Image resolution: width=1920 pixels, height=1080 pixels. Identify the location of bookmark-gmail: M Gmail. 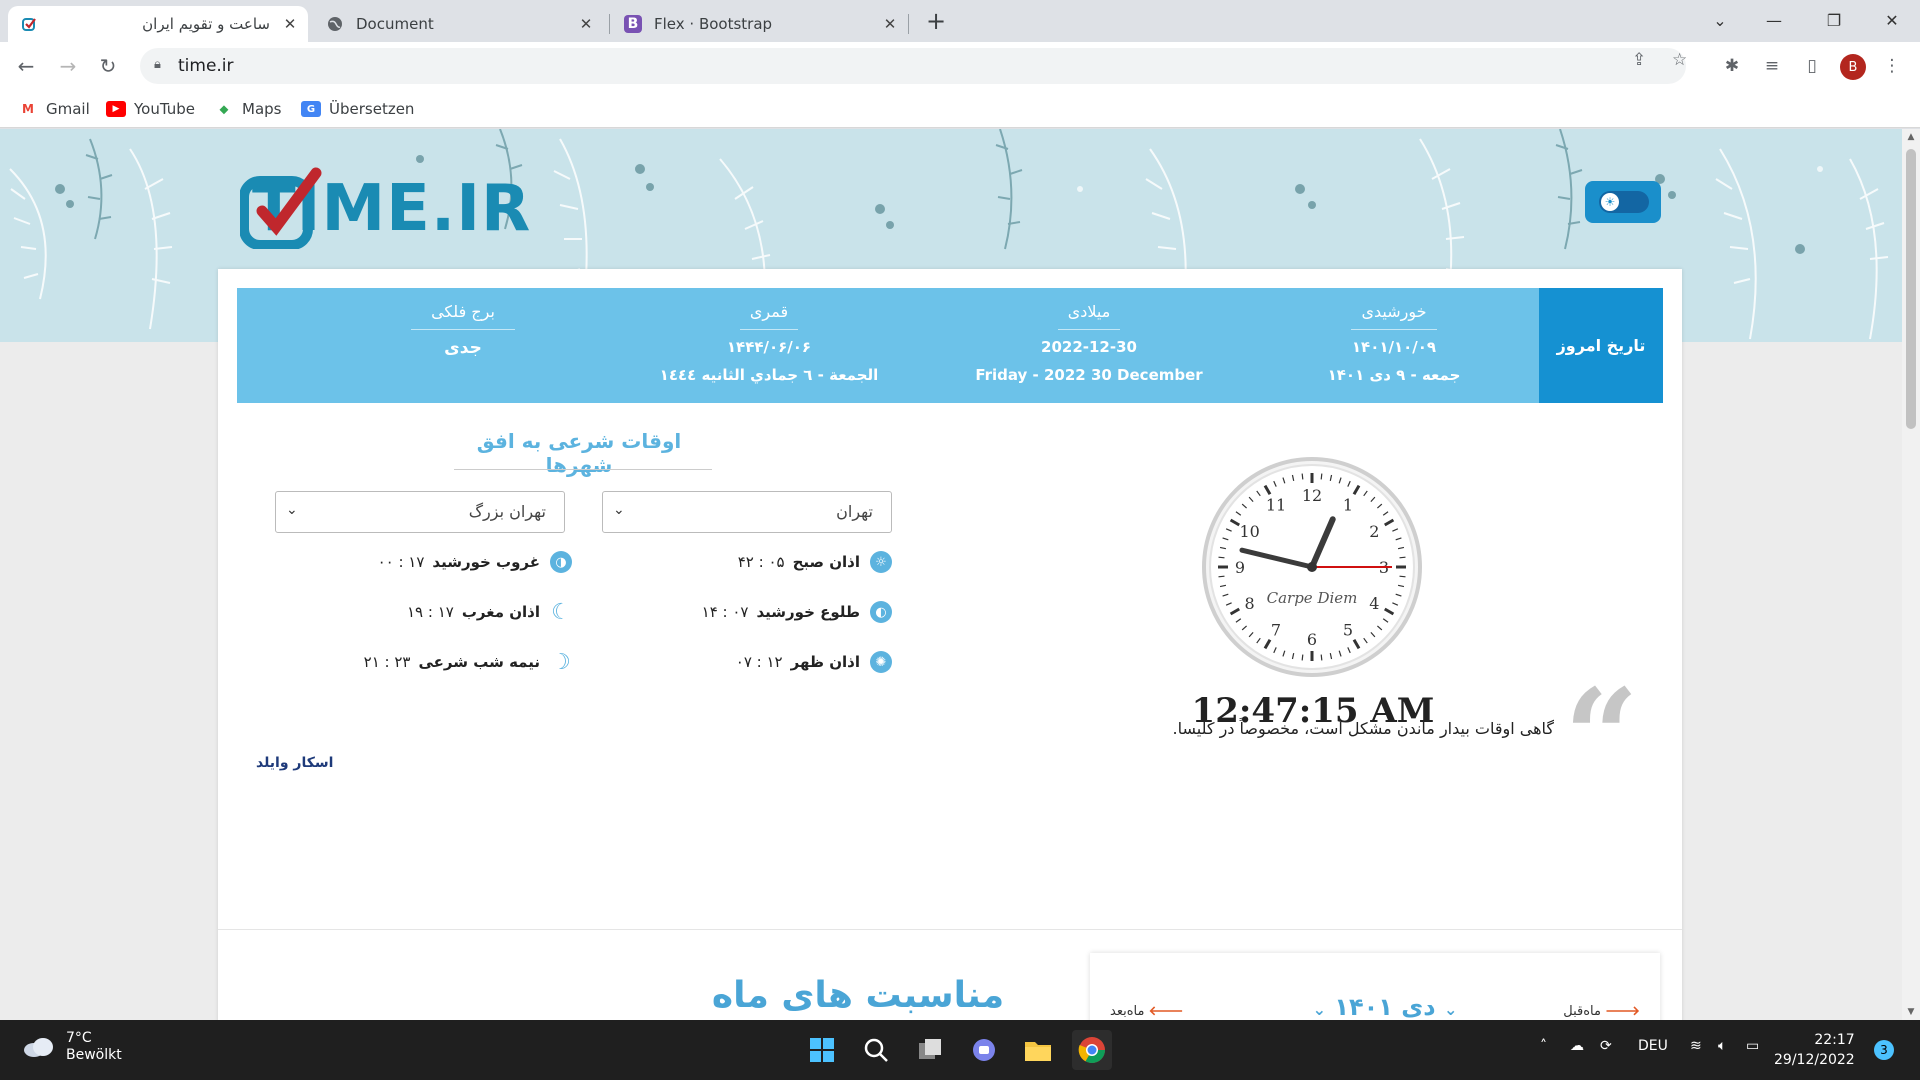
(54, 109).